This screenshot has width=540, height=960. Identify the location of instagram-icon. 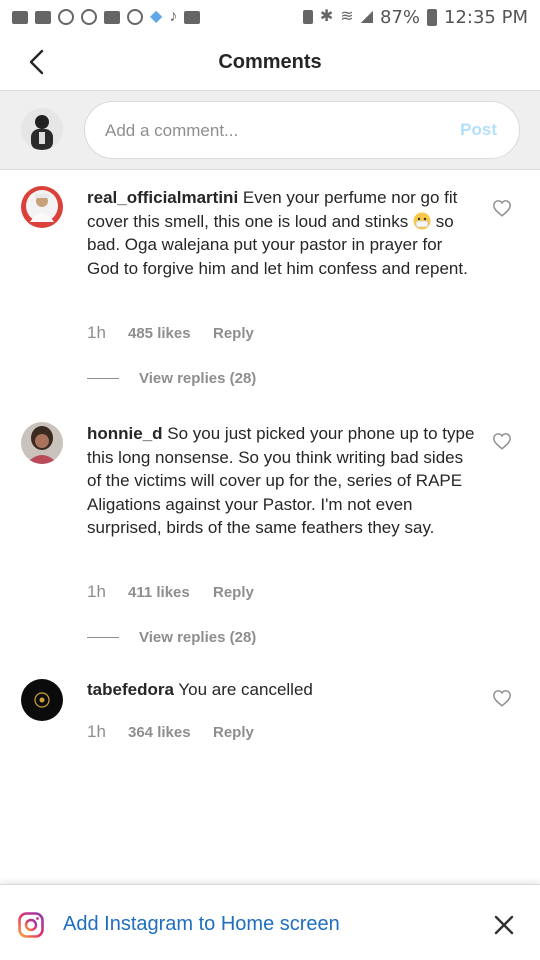
(31, 925).